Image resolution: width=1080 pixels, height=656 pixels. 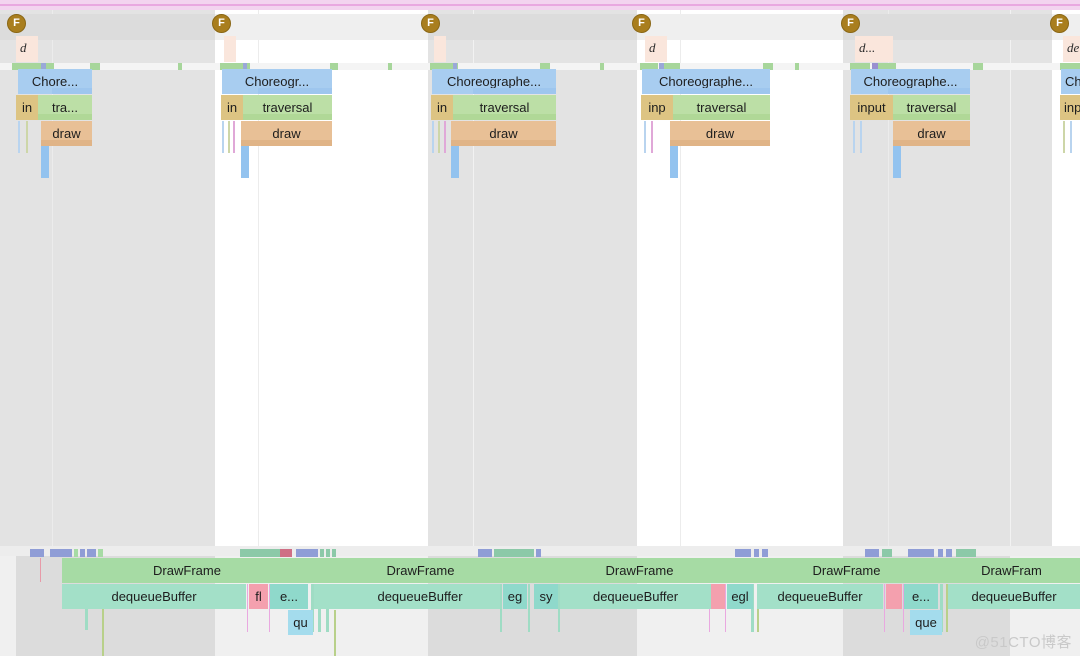 What do you see at coordinates (740, 596) in the screenshot?
I see `slice-egl-3: egl` at bounding box center [740, 596].